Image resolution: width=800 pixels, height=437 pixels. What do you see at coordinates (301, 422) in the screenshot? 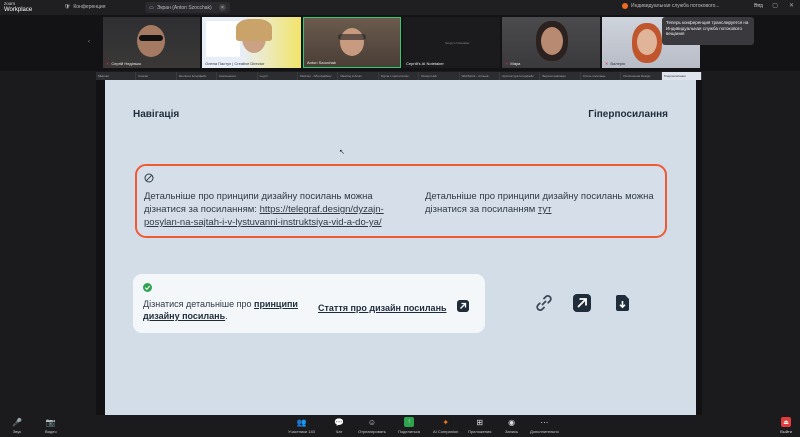
I see `participants-icon: 👥` at bounding box center [301, 422].